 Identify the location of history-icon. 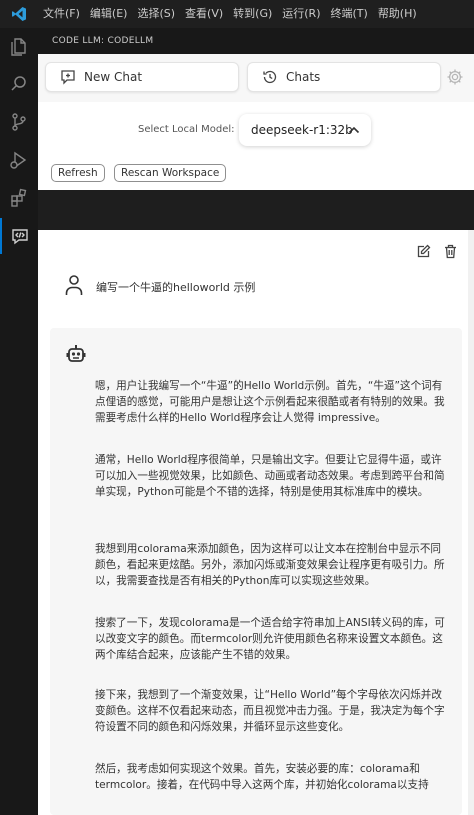
(270, 77).